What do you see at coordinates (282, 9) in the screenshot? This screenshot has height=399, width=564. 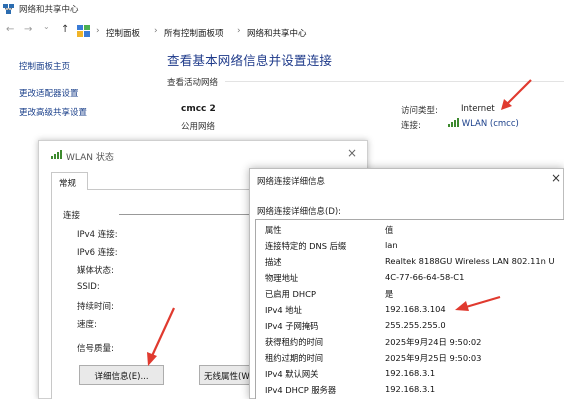 I see `title-bar: 网络和共享中心` at bounding box center [282, 9].